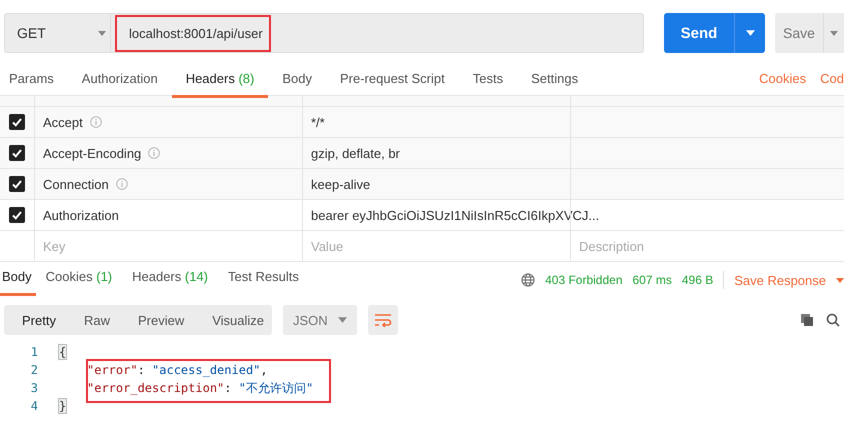 This screenshot has width=844, height=431. I want to click on header-key: Authorization, so click(81, 215).